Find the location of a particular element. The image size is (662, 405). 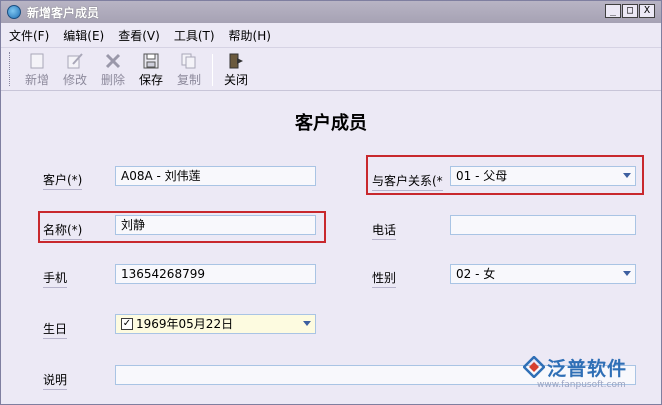

window-controls: _ □ X is located at coordinates (630, 11).